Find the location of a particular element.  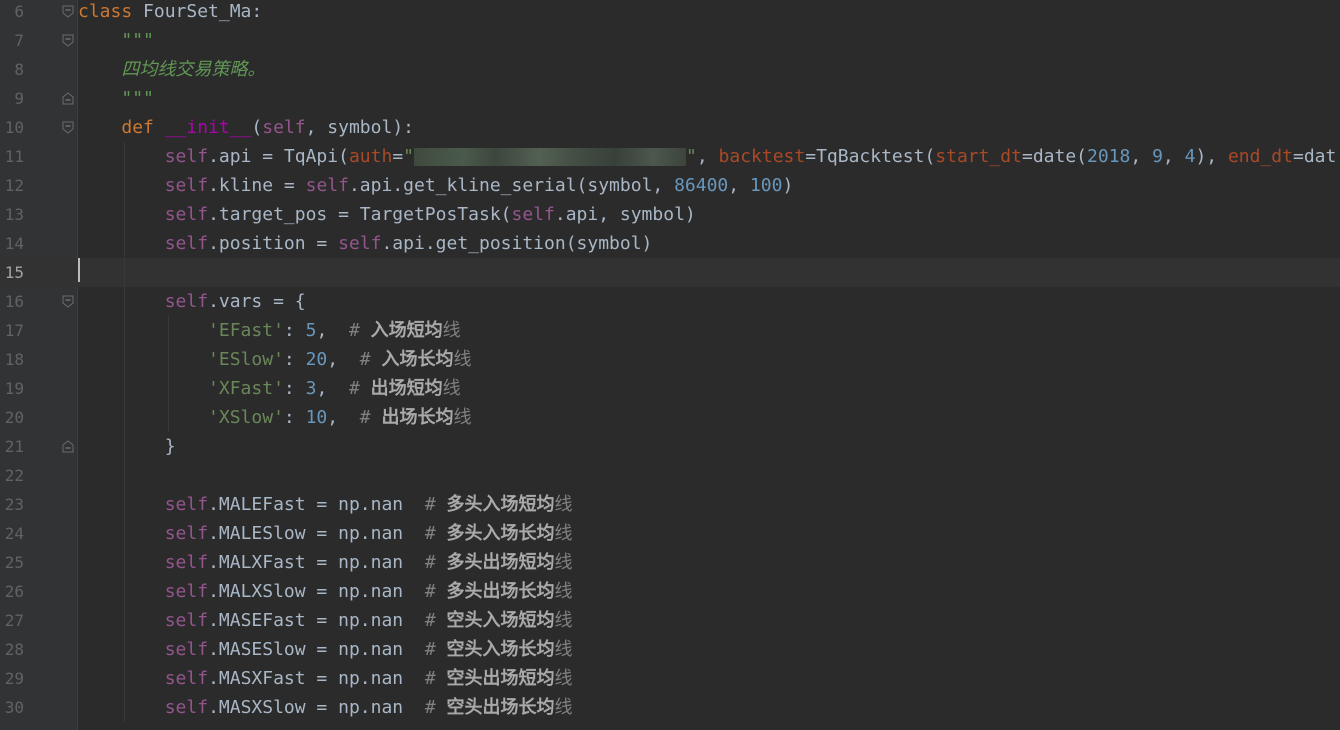

line-number: 25 is located at coordinates (12, 562).